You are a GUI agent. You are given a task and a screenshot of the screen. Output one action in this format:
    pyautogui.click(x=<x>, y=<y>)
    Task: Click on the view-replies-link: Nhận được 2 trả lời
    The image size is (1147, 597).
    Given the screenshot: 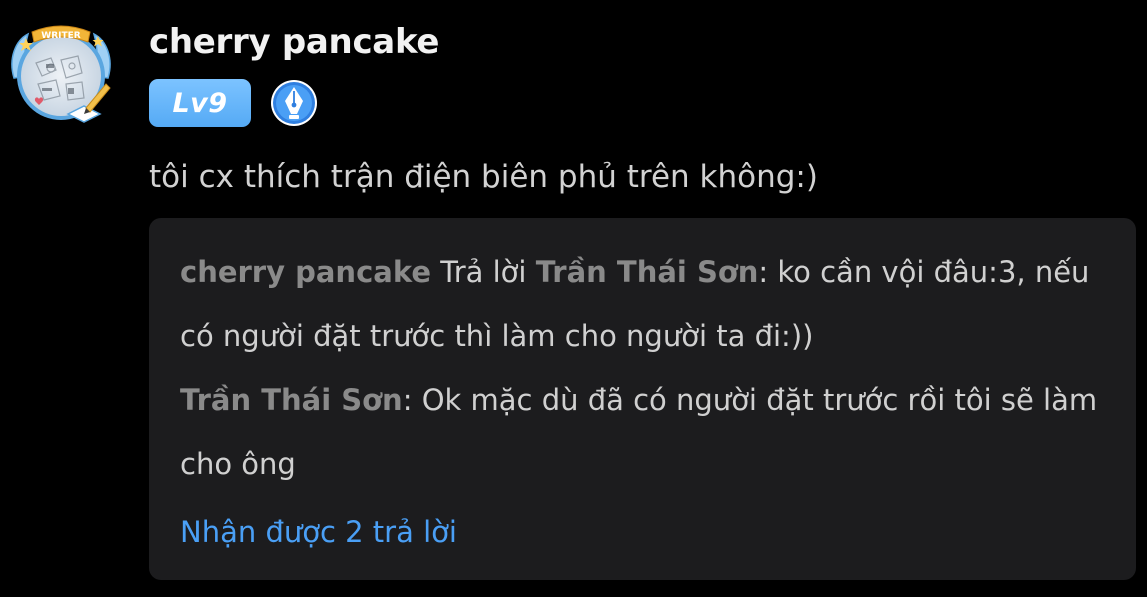 What is the action you would take?
    pyautogui.click(x=318, y=532)
    